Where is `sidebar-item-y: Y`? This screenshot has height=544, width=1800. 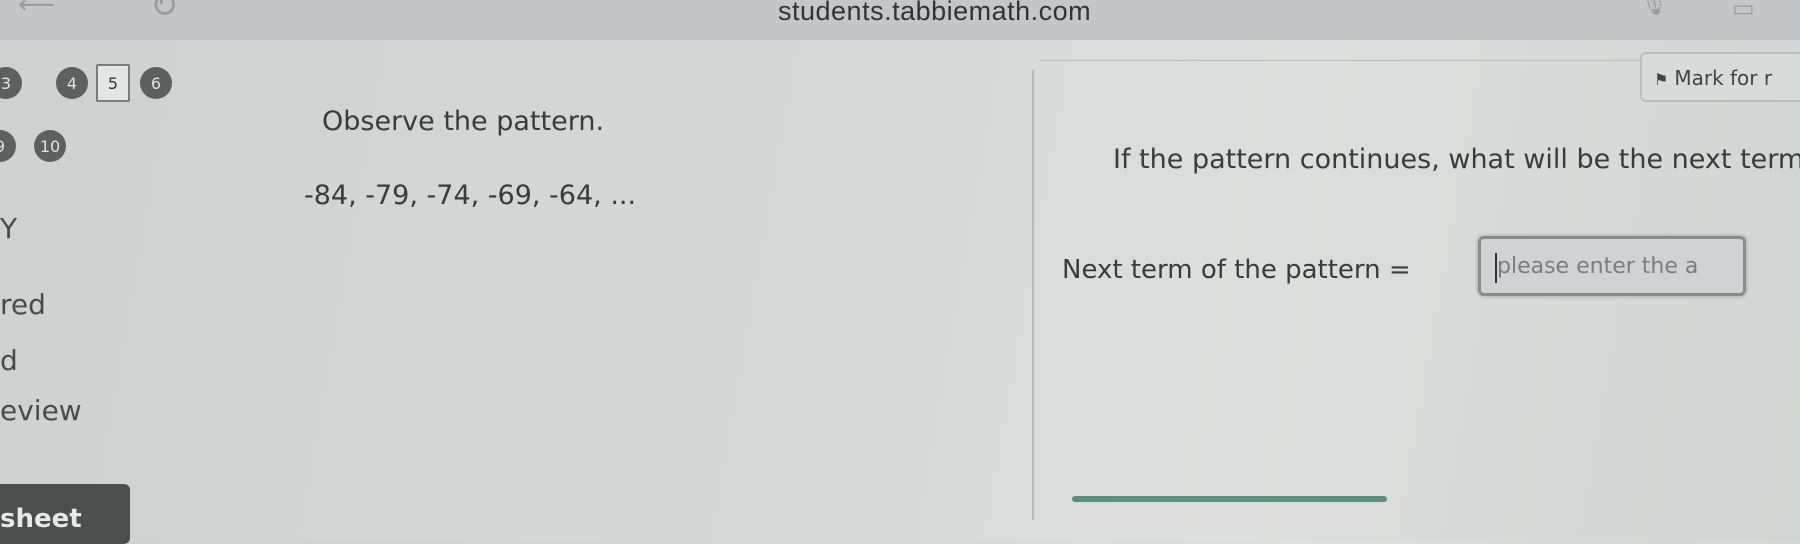
sidebar-item-y: Y is located at coordinates (8, 228).